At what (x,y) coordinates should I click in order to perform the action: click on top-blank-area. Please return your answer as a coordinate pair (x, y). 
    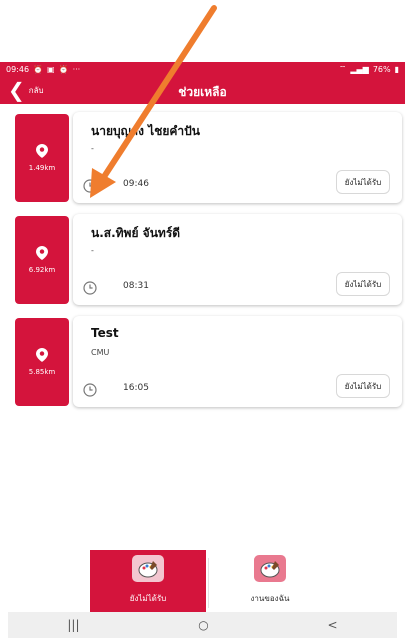
    Looking at the image, I should click on (202, 31).